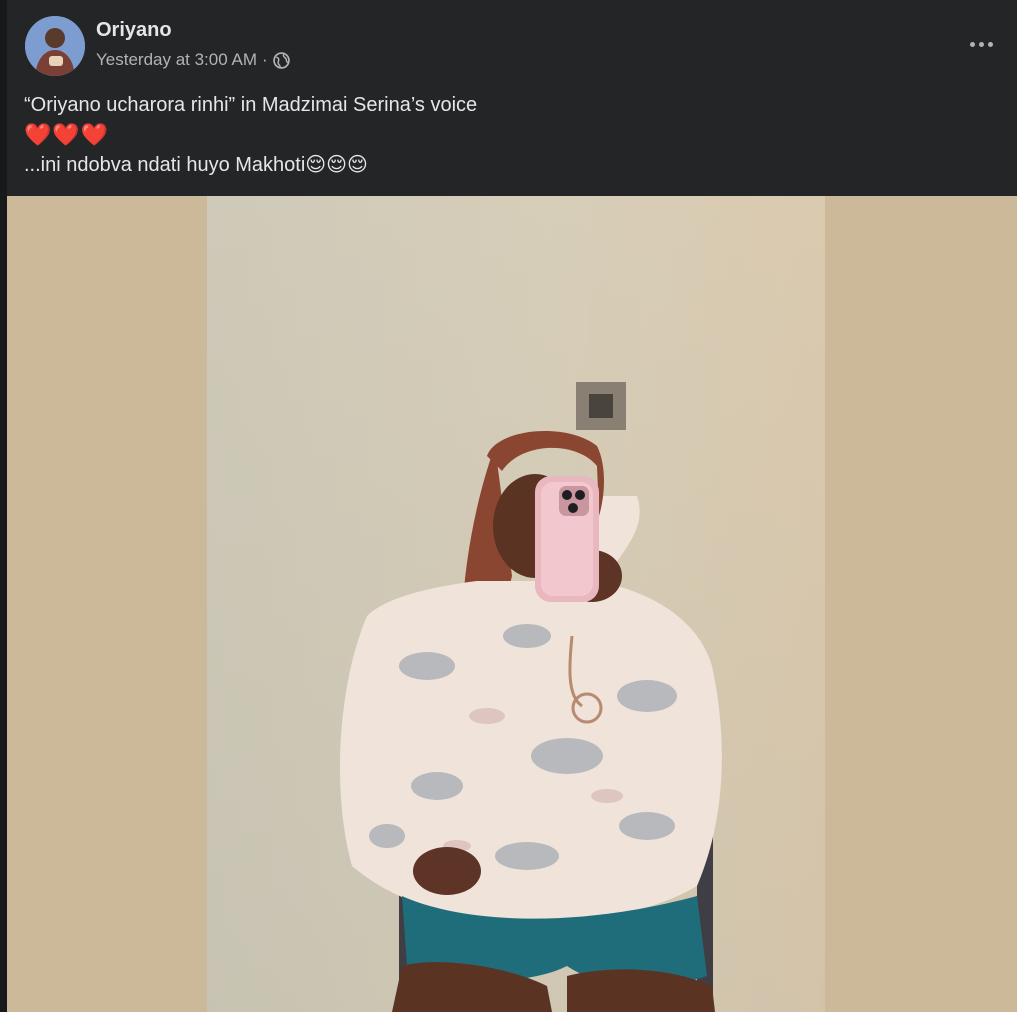 The height and width of the screenshot is (1012, 1017). What do you see at coordinates (981, 44) in the screenshot?
I see `more-options-icon` at bounding box center [981, 44].